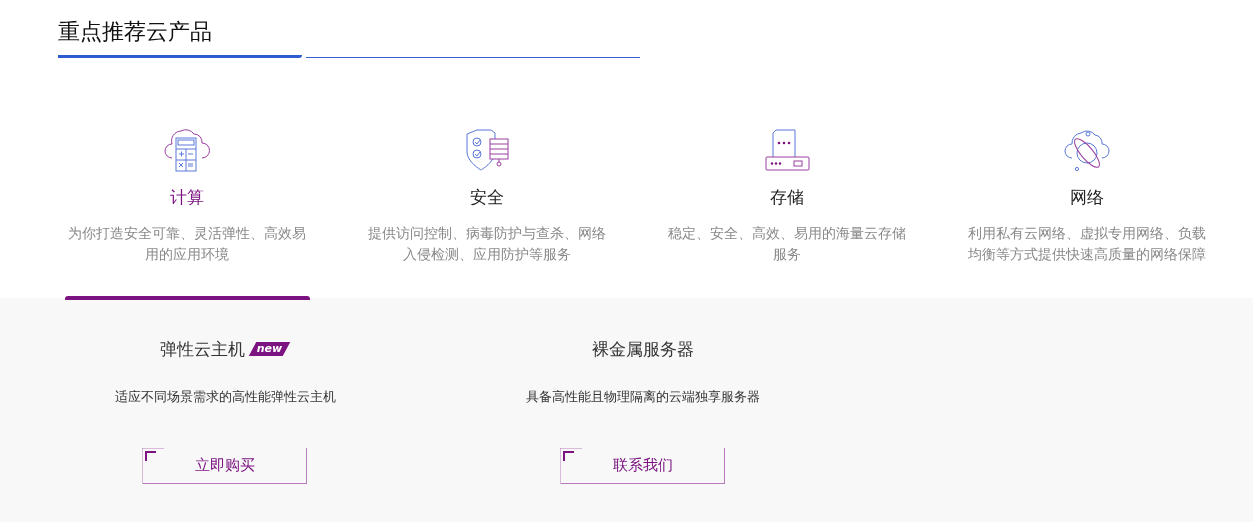 The height and width of the screenshot is (522, 1253). Describe the element at coordinates (135, 32) in the screenshot. I see `section-title: 重点推荐云产品` at that location.